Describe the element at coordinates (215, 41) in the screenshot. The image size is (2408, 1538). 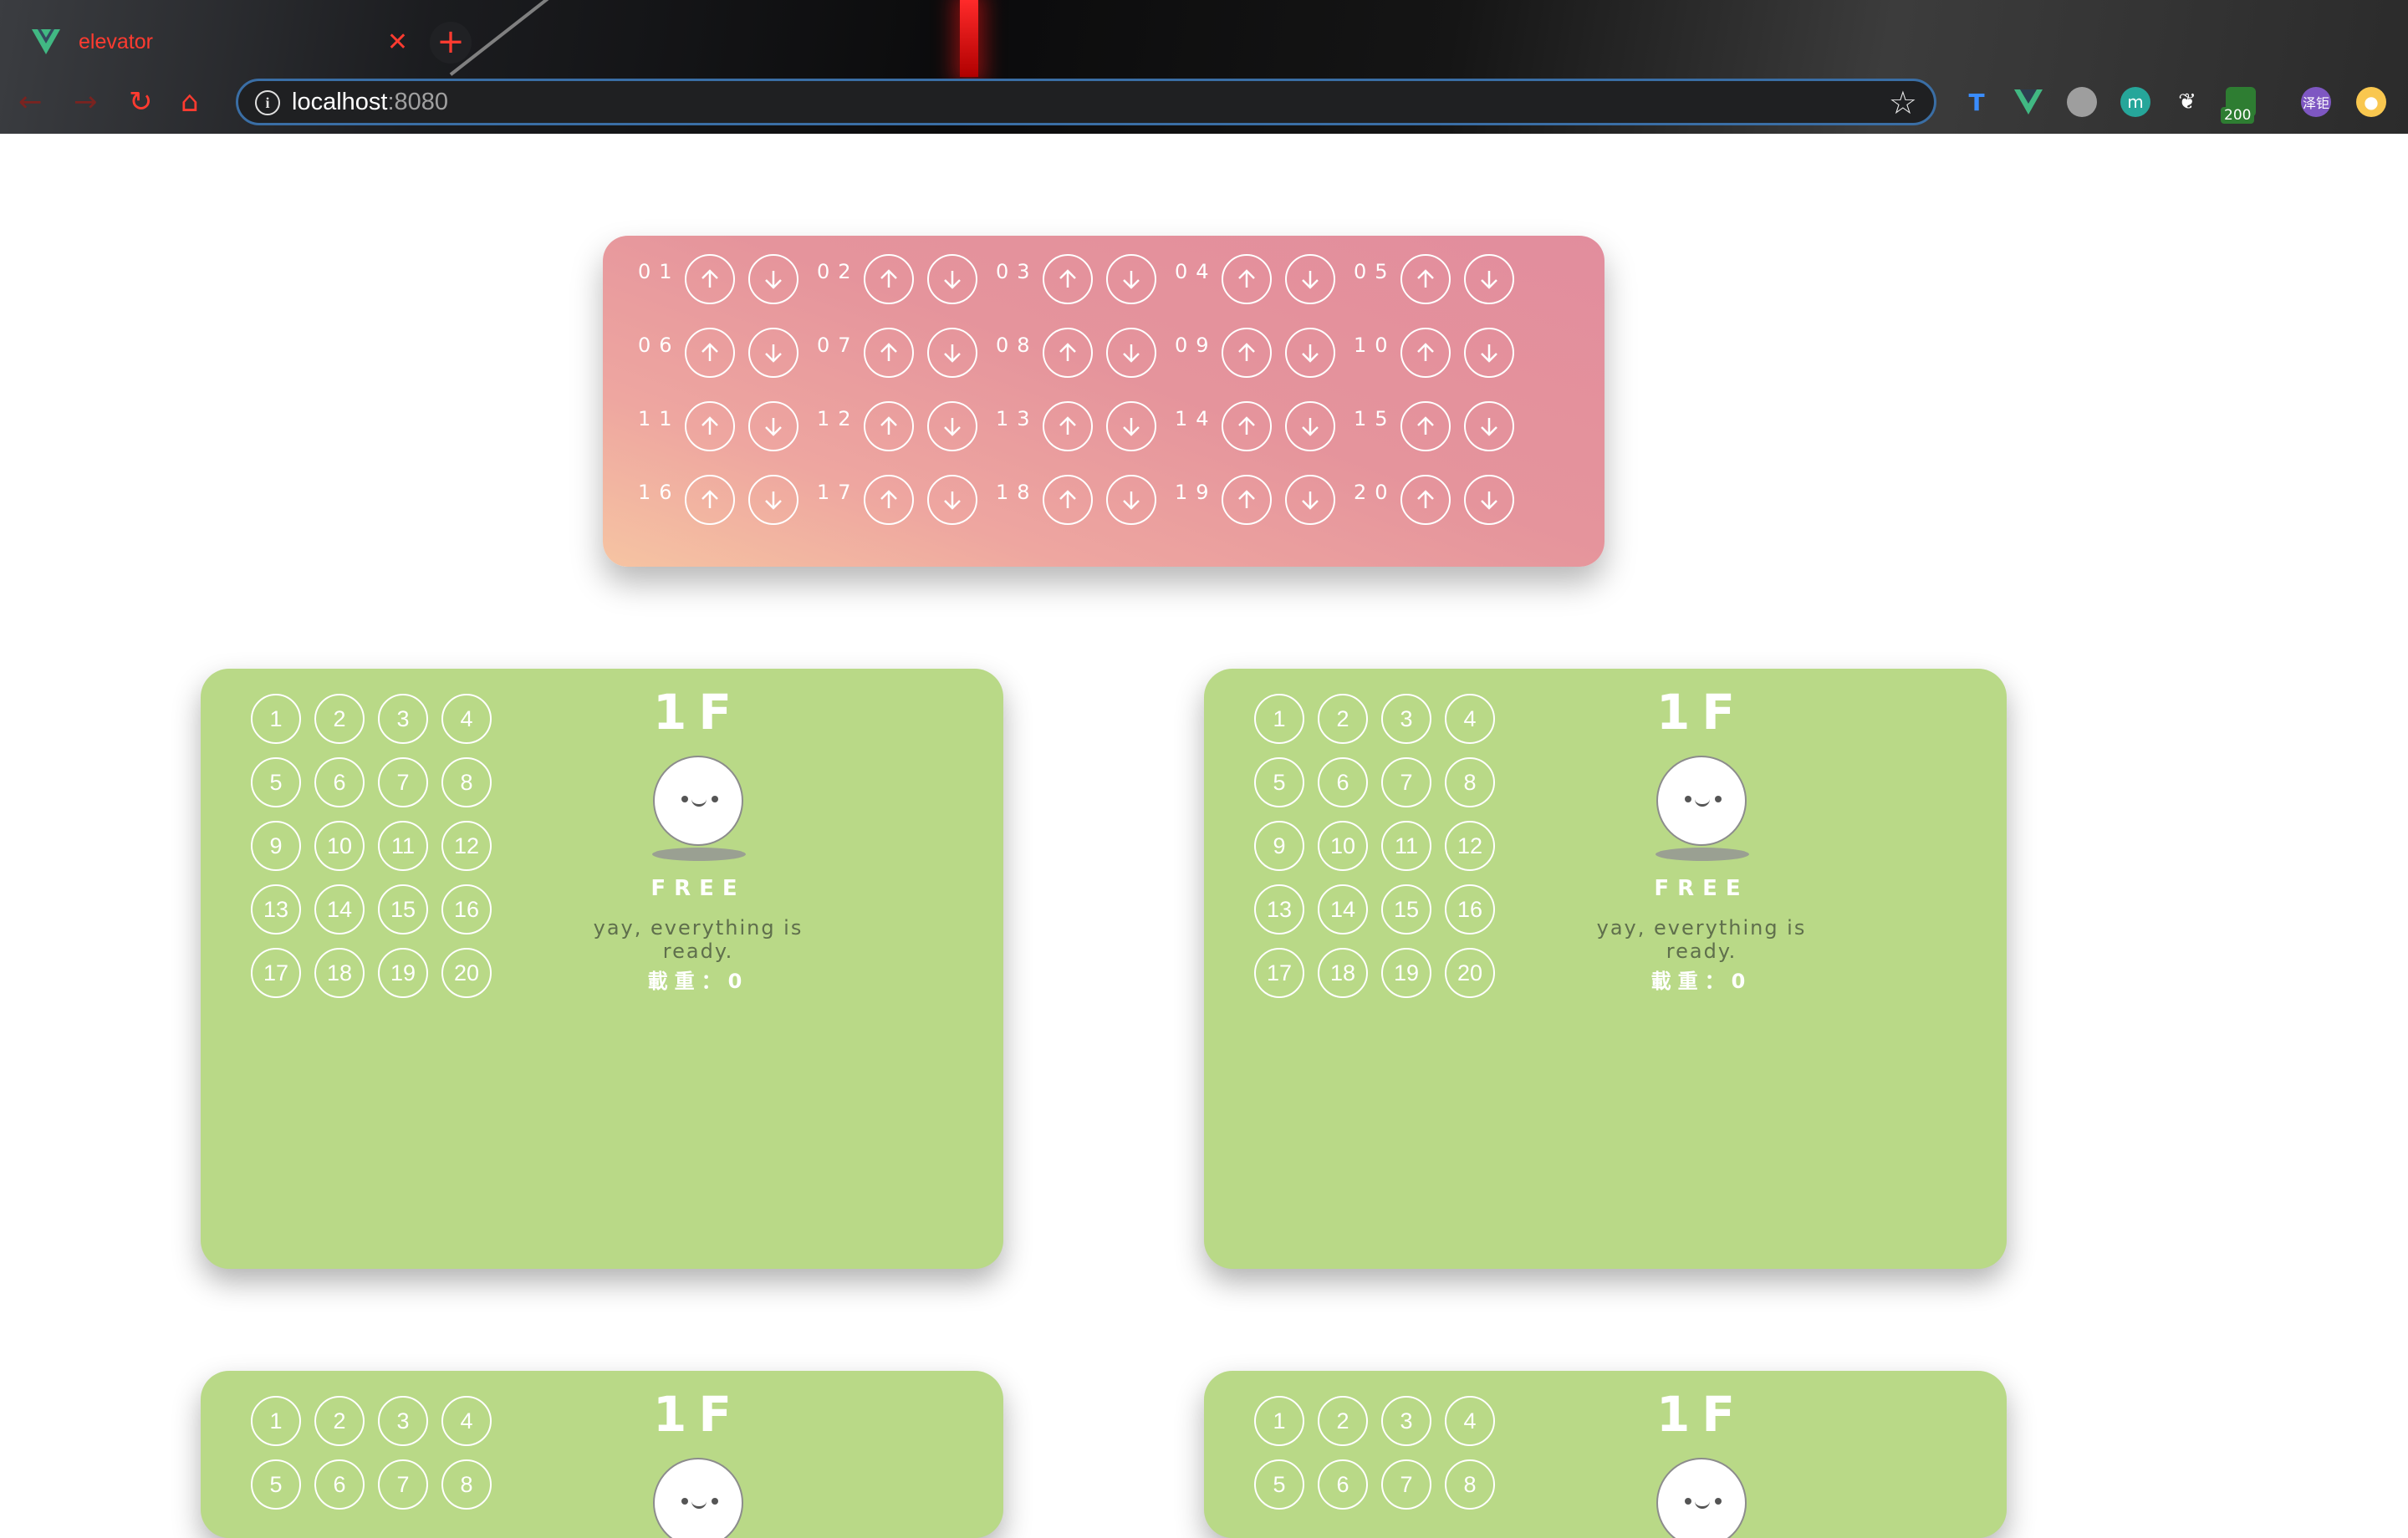
I see `browser-tab: elevator ✕` at that location.